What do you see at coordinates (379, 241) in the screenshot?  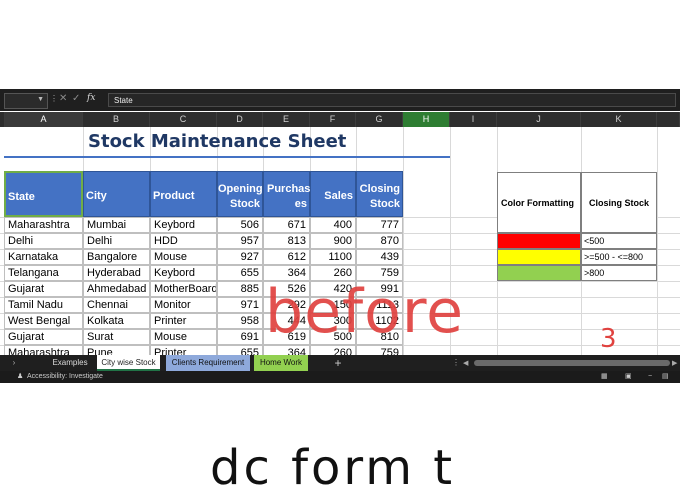 I see `cell-closing: 870` at bounding box center [379, 241].